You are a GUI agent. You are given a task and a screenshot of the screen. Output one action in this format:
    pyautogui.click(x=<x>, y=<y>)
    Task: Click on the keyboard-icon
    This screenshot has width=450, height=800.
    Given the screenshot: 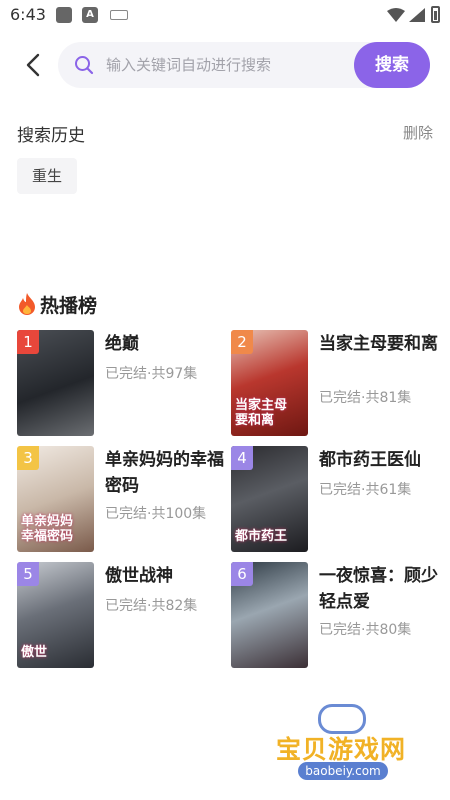 What is the action you would take?
    pyautogui.click(x=119, y=15)
    